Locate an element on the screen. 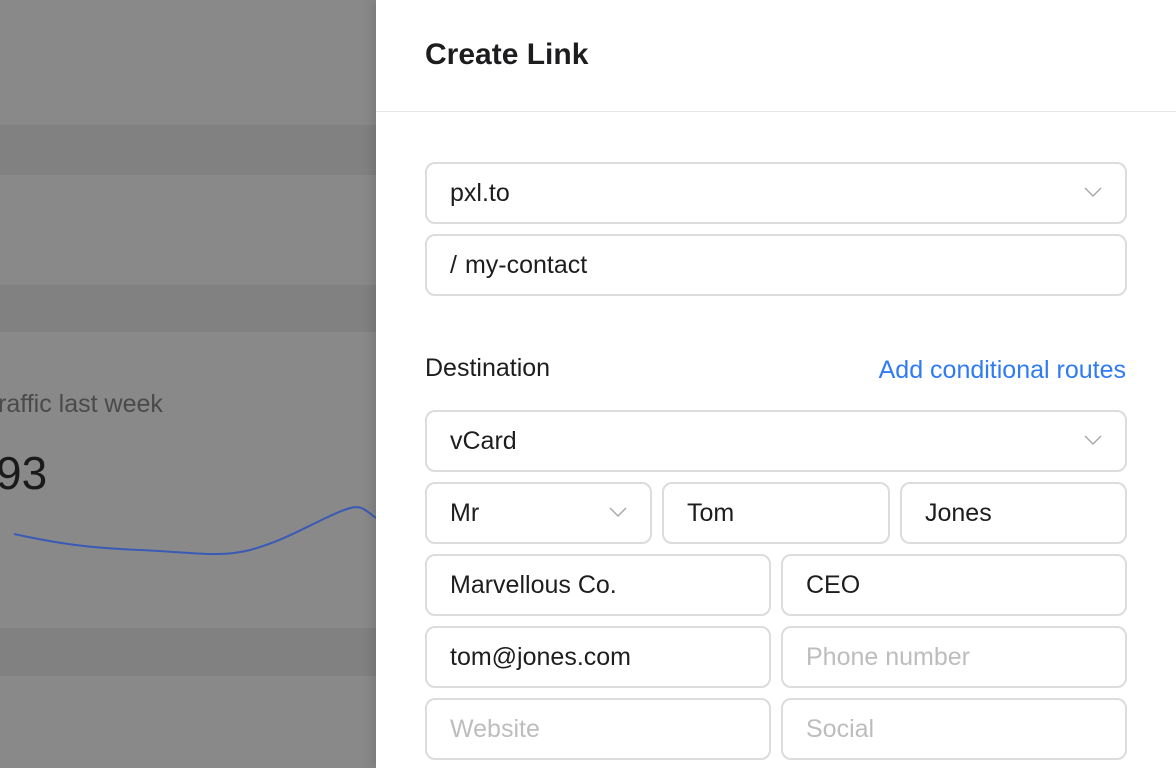 The height and width of the screenshot is (768, 1176). job-title-input: CEO is located at coordinates (954, 585).